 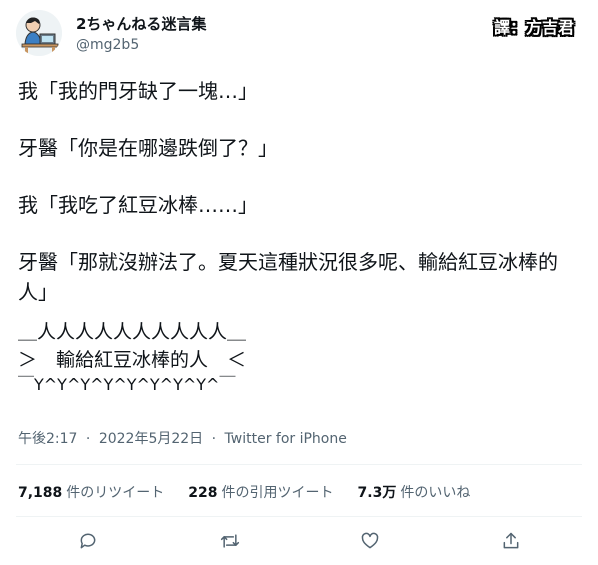 I want to click on tweet-paragraph: 牙醫「你是在哪邊跌倒了？」, so click(x=148, y=148).